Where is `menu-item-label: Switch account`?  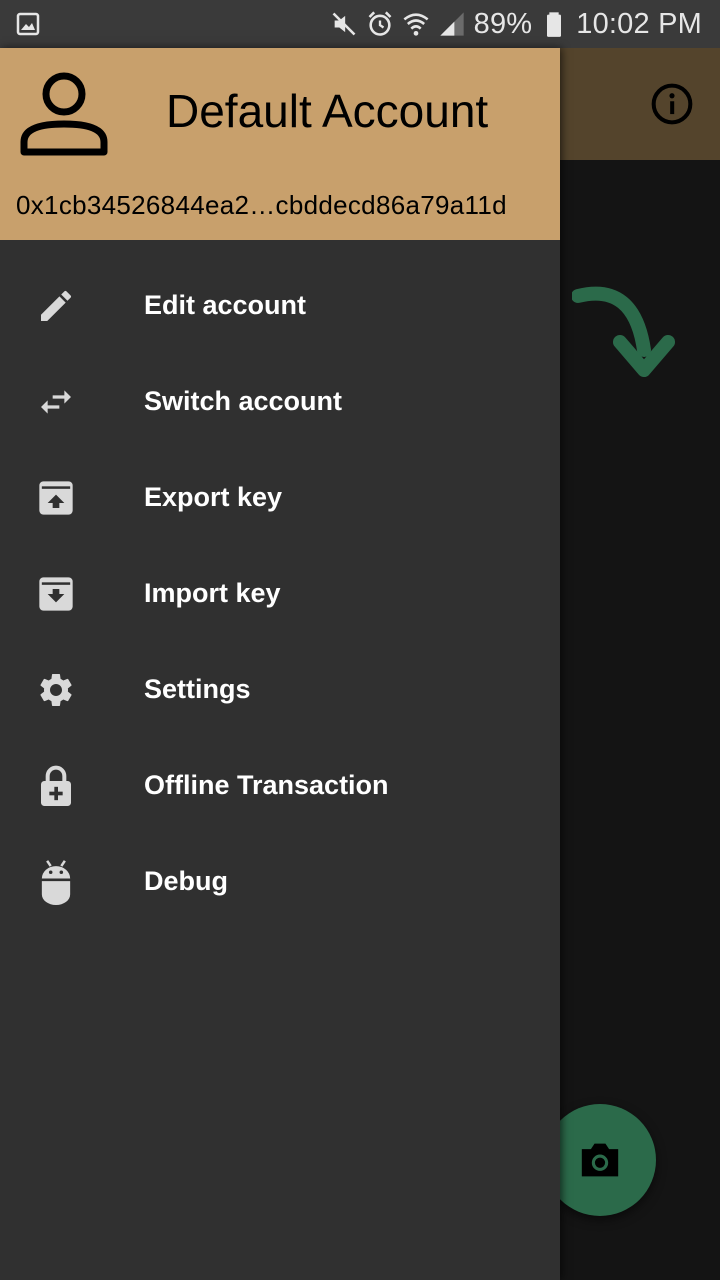
menu-item-label: Switch account is located at coordinates (243, 401).